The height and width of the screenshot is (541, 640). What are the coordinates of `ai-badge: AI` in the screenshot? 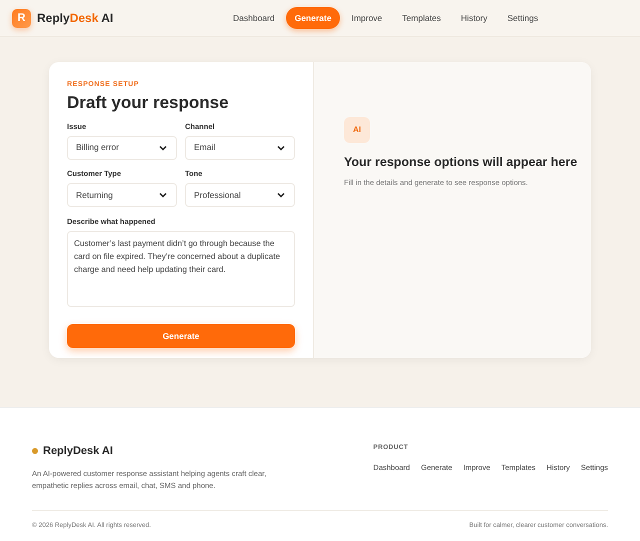 It's located at (357, 130).